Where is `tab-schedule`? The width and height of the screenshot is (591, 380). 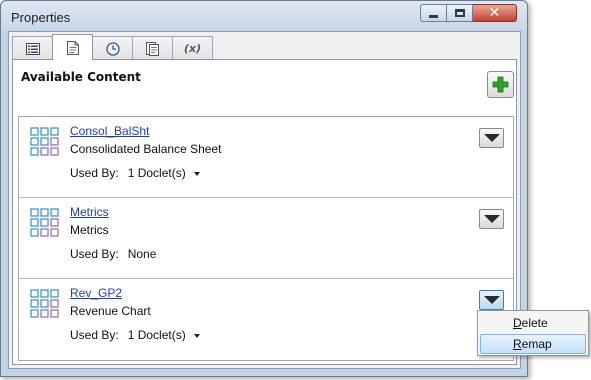 tab-schedule is located at coordinates (112, 48).